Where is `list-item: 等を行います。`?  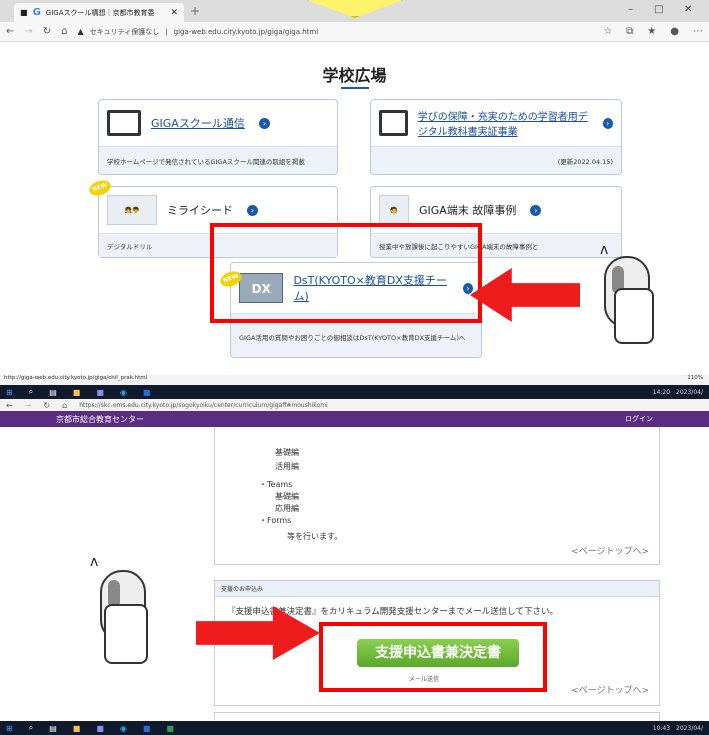
list-item: 等を行います。 is located at coordinates (315, 536).